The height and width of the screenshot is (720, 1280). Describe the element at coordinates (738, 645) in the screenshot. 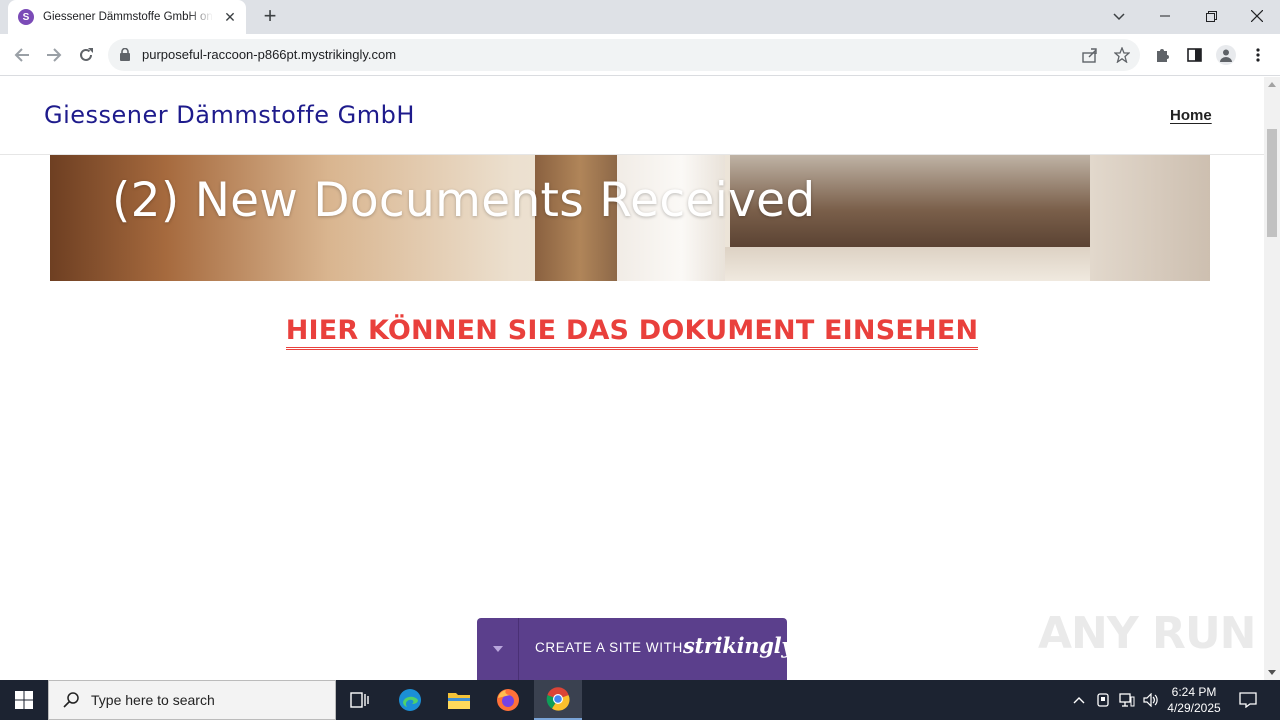

I see `strikingly-logo: strikingly` at that location.